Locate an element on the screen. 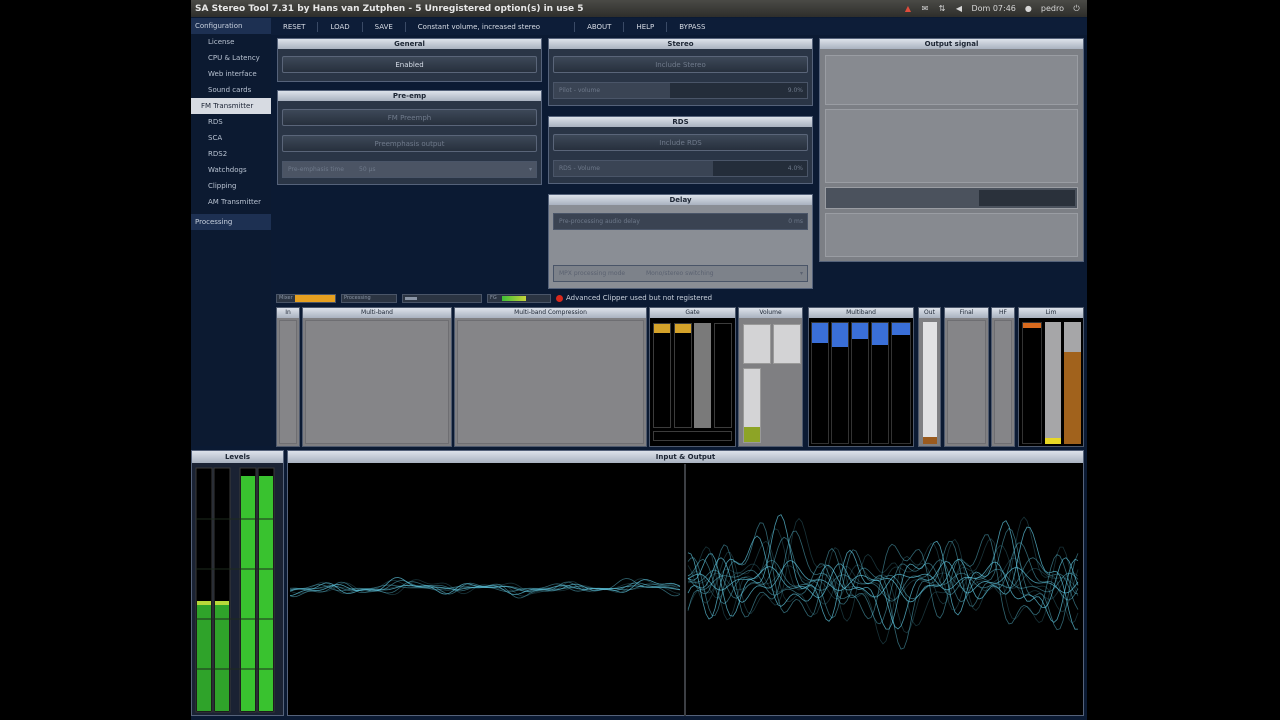  sidebar-item-license: License is located at coordinates (231, 42).